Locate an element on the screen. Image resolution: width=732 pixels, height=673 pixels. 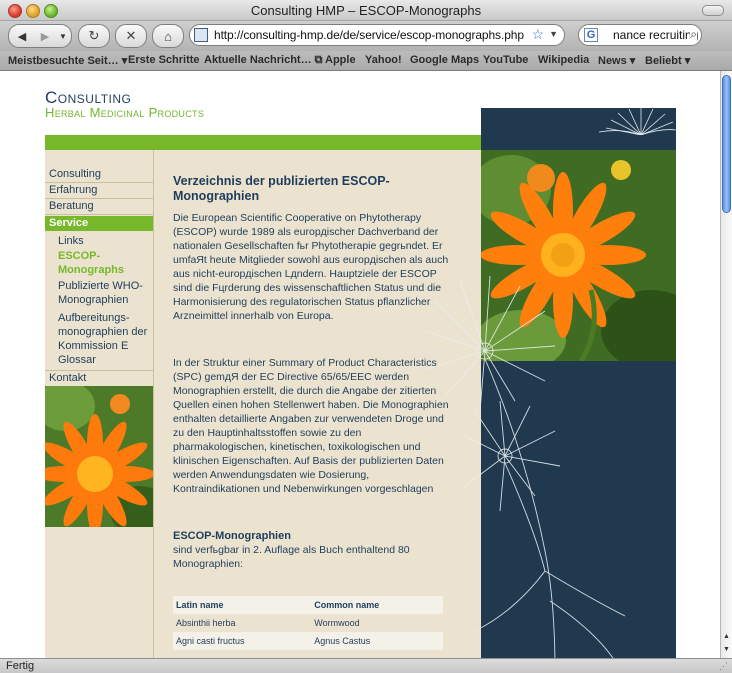
table-header-row: Latin name Common name is located at coordinates (308, 605).